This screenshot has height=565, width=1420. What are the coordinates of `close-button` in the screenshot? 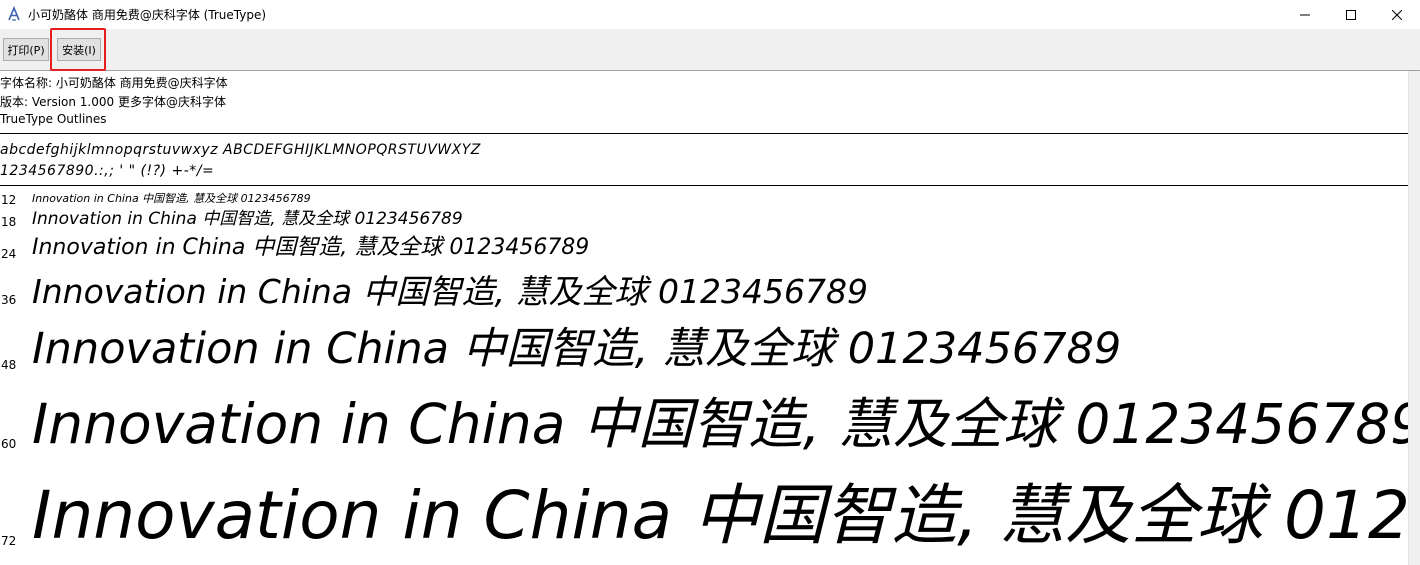 It's located at (1397, 14).